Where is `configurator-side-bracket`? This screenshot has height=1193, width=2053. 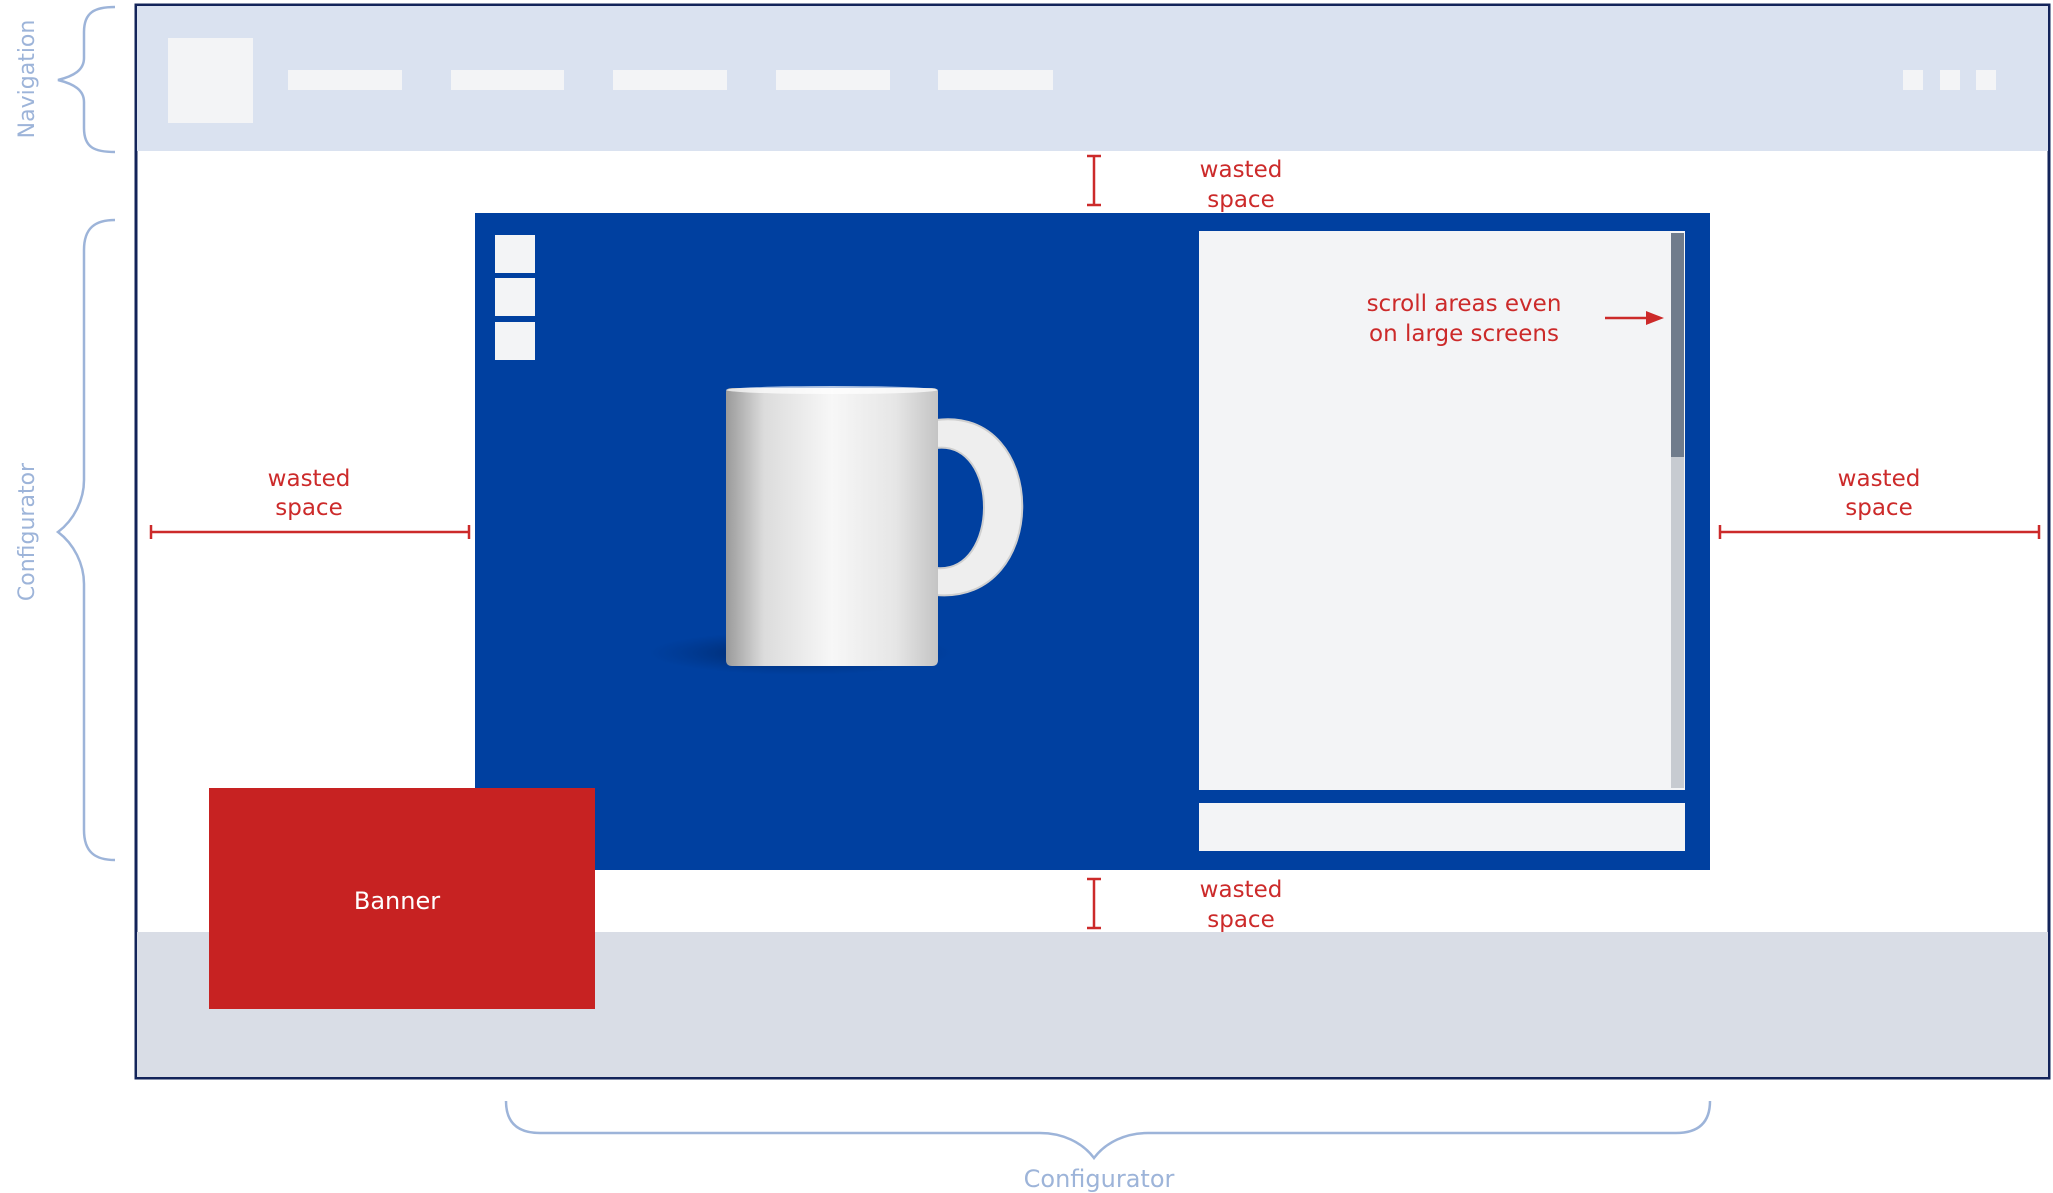 configurator-side-bracket is located at coordinates (85, 540).